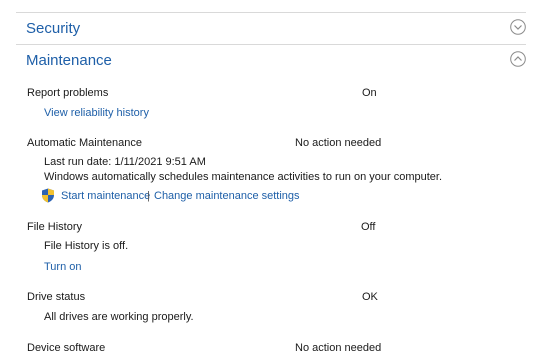 Image resolution: width=539 pixels, height=360 pixels. What do you see at coordinates (55, 227) in the screenshot?
I see `file-history-label: File History` at bounding box center [55, 227].